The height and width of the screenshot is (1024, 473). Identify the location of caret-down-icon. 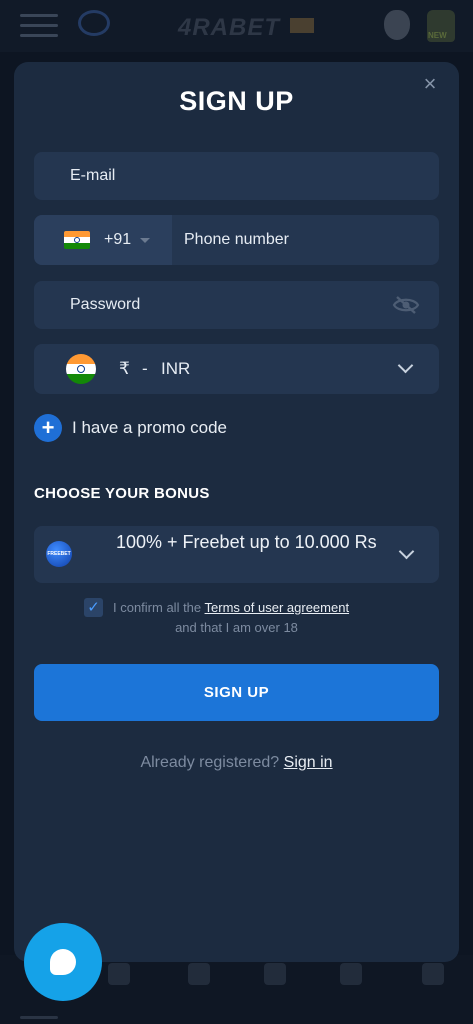
(145, 240).